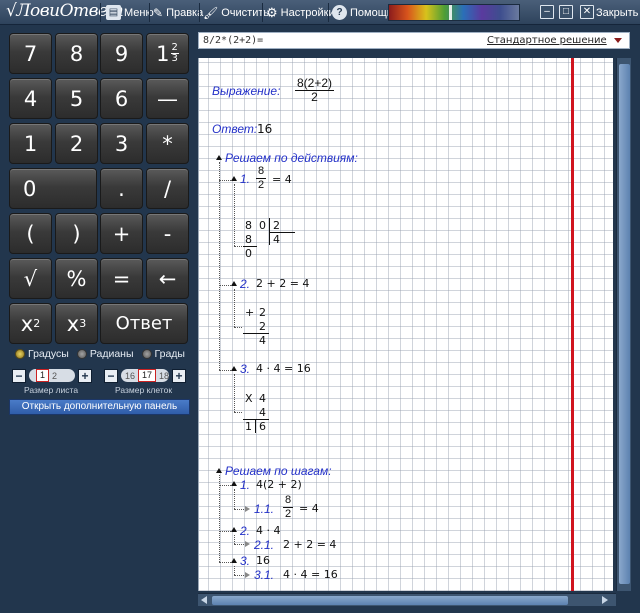  What do you see at coordinates (130, 12) in the screenshot?
I see `menu-button: ▤ Меню` at bounding box center [130, 12].